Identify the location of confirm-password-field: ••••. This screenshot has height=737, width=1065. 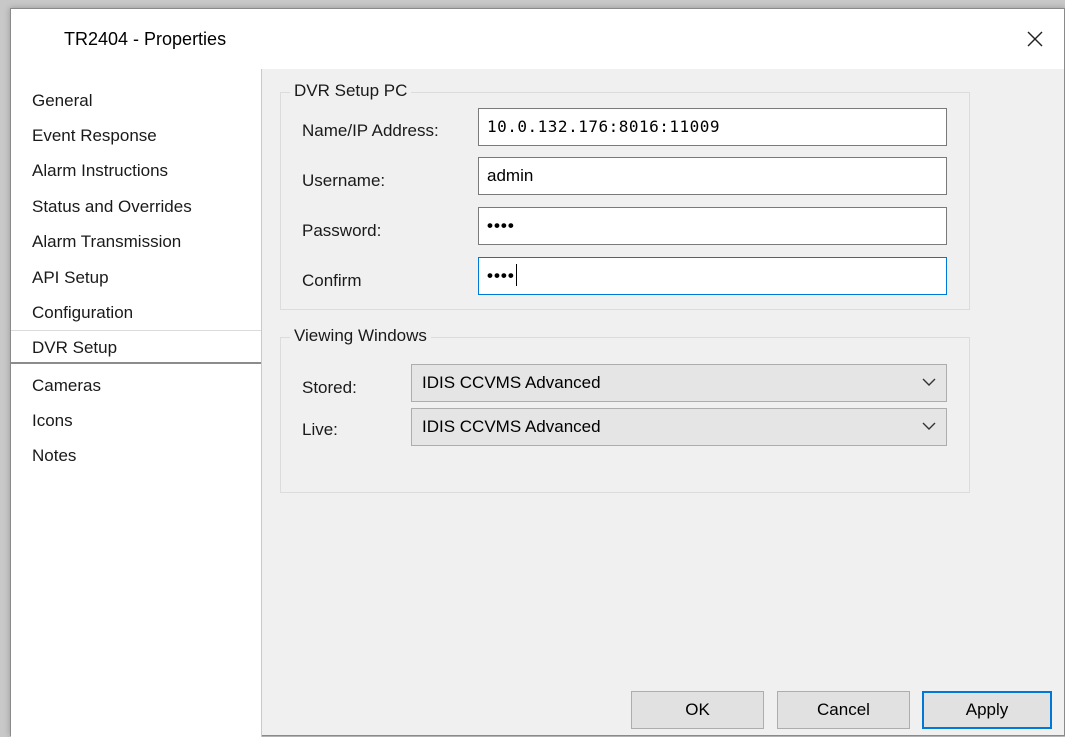
(712, 276).